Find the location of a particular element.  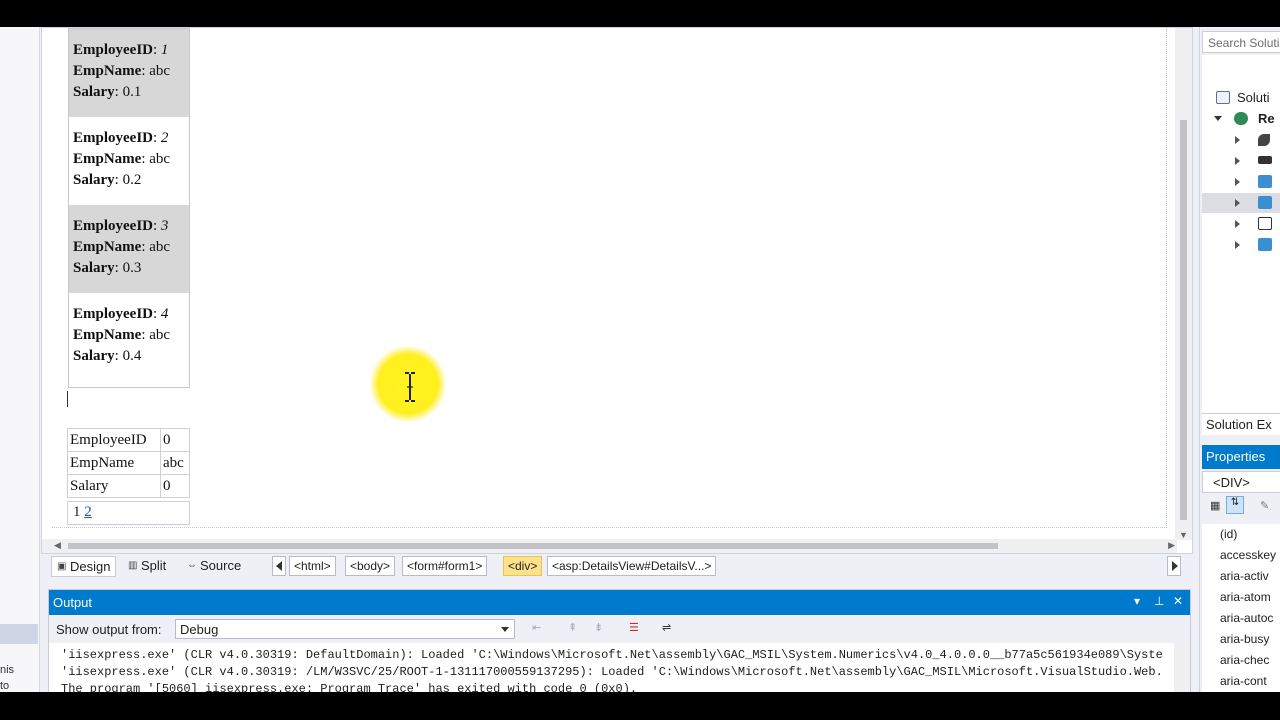

property-item: aria-chec is located at coordinates (1241, 660).